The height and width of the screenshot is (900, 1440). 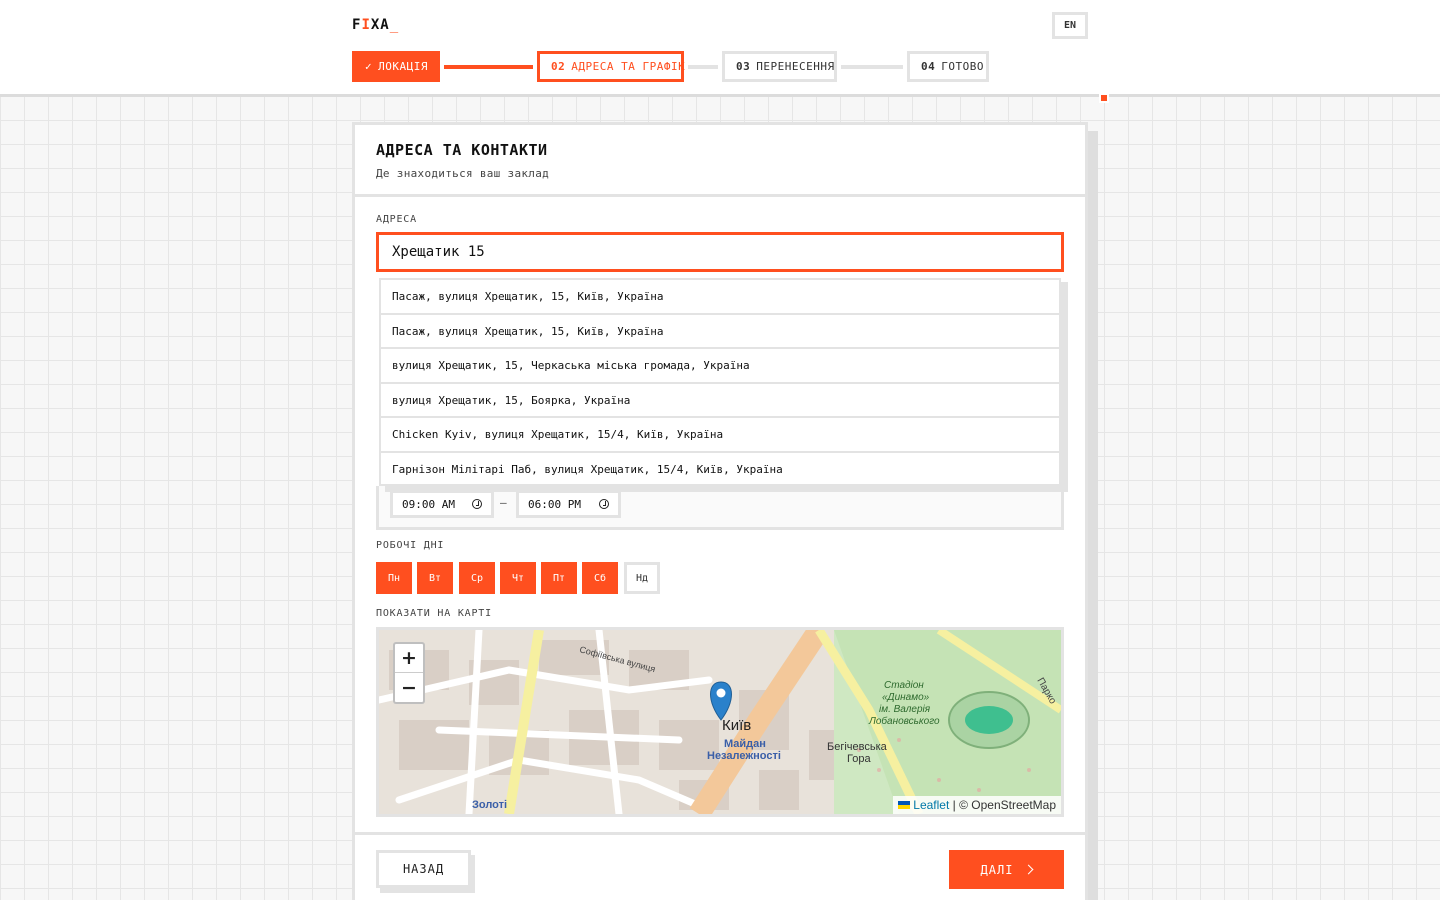 I want to click on language-toggle: EN, so click(x=1070, y=25).